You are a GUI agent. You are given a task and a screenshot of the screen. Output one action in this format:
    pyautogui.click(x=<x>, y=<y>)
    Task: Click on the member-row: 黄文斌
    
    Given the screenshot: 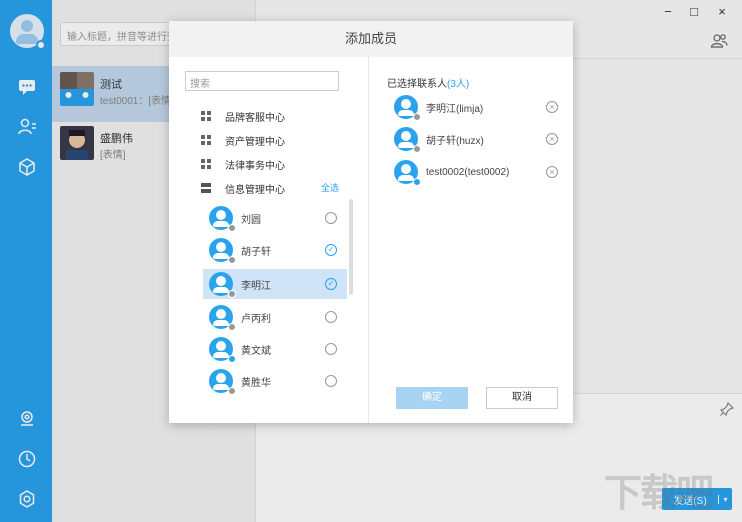 What is the action you would take?
    pyautogui.click(x=275, y=349)
    